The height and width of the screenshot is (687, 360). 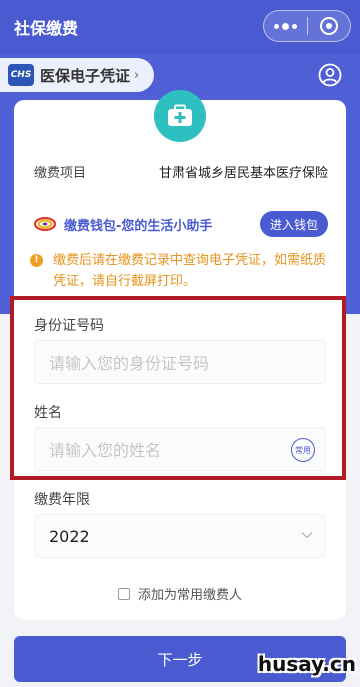 What do you see at coordinates (62, 500) in the screenshot?
I see `payment-year-label: 缴费年限` at bounding box center [62, 500].